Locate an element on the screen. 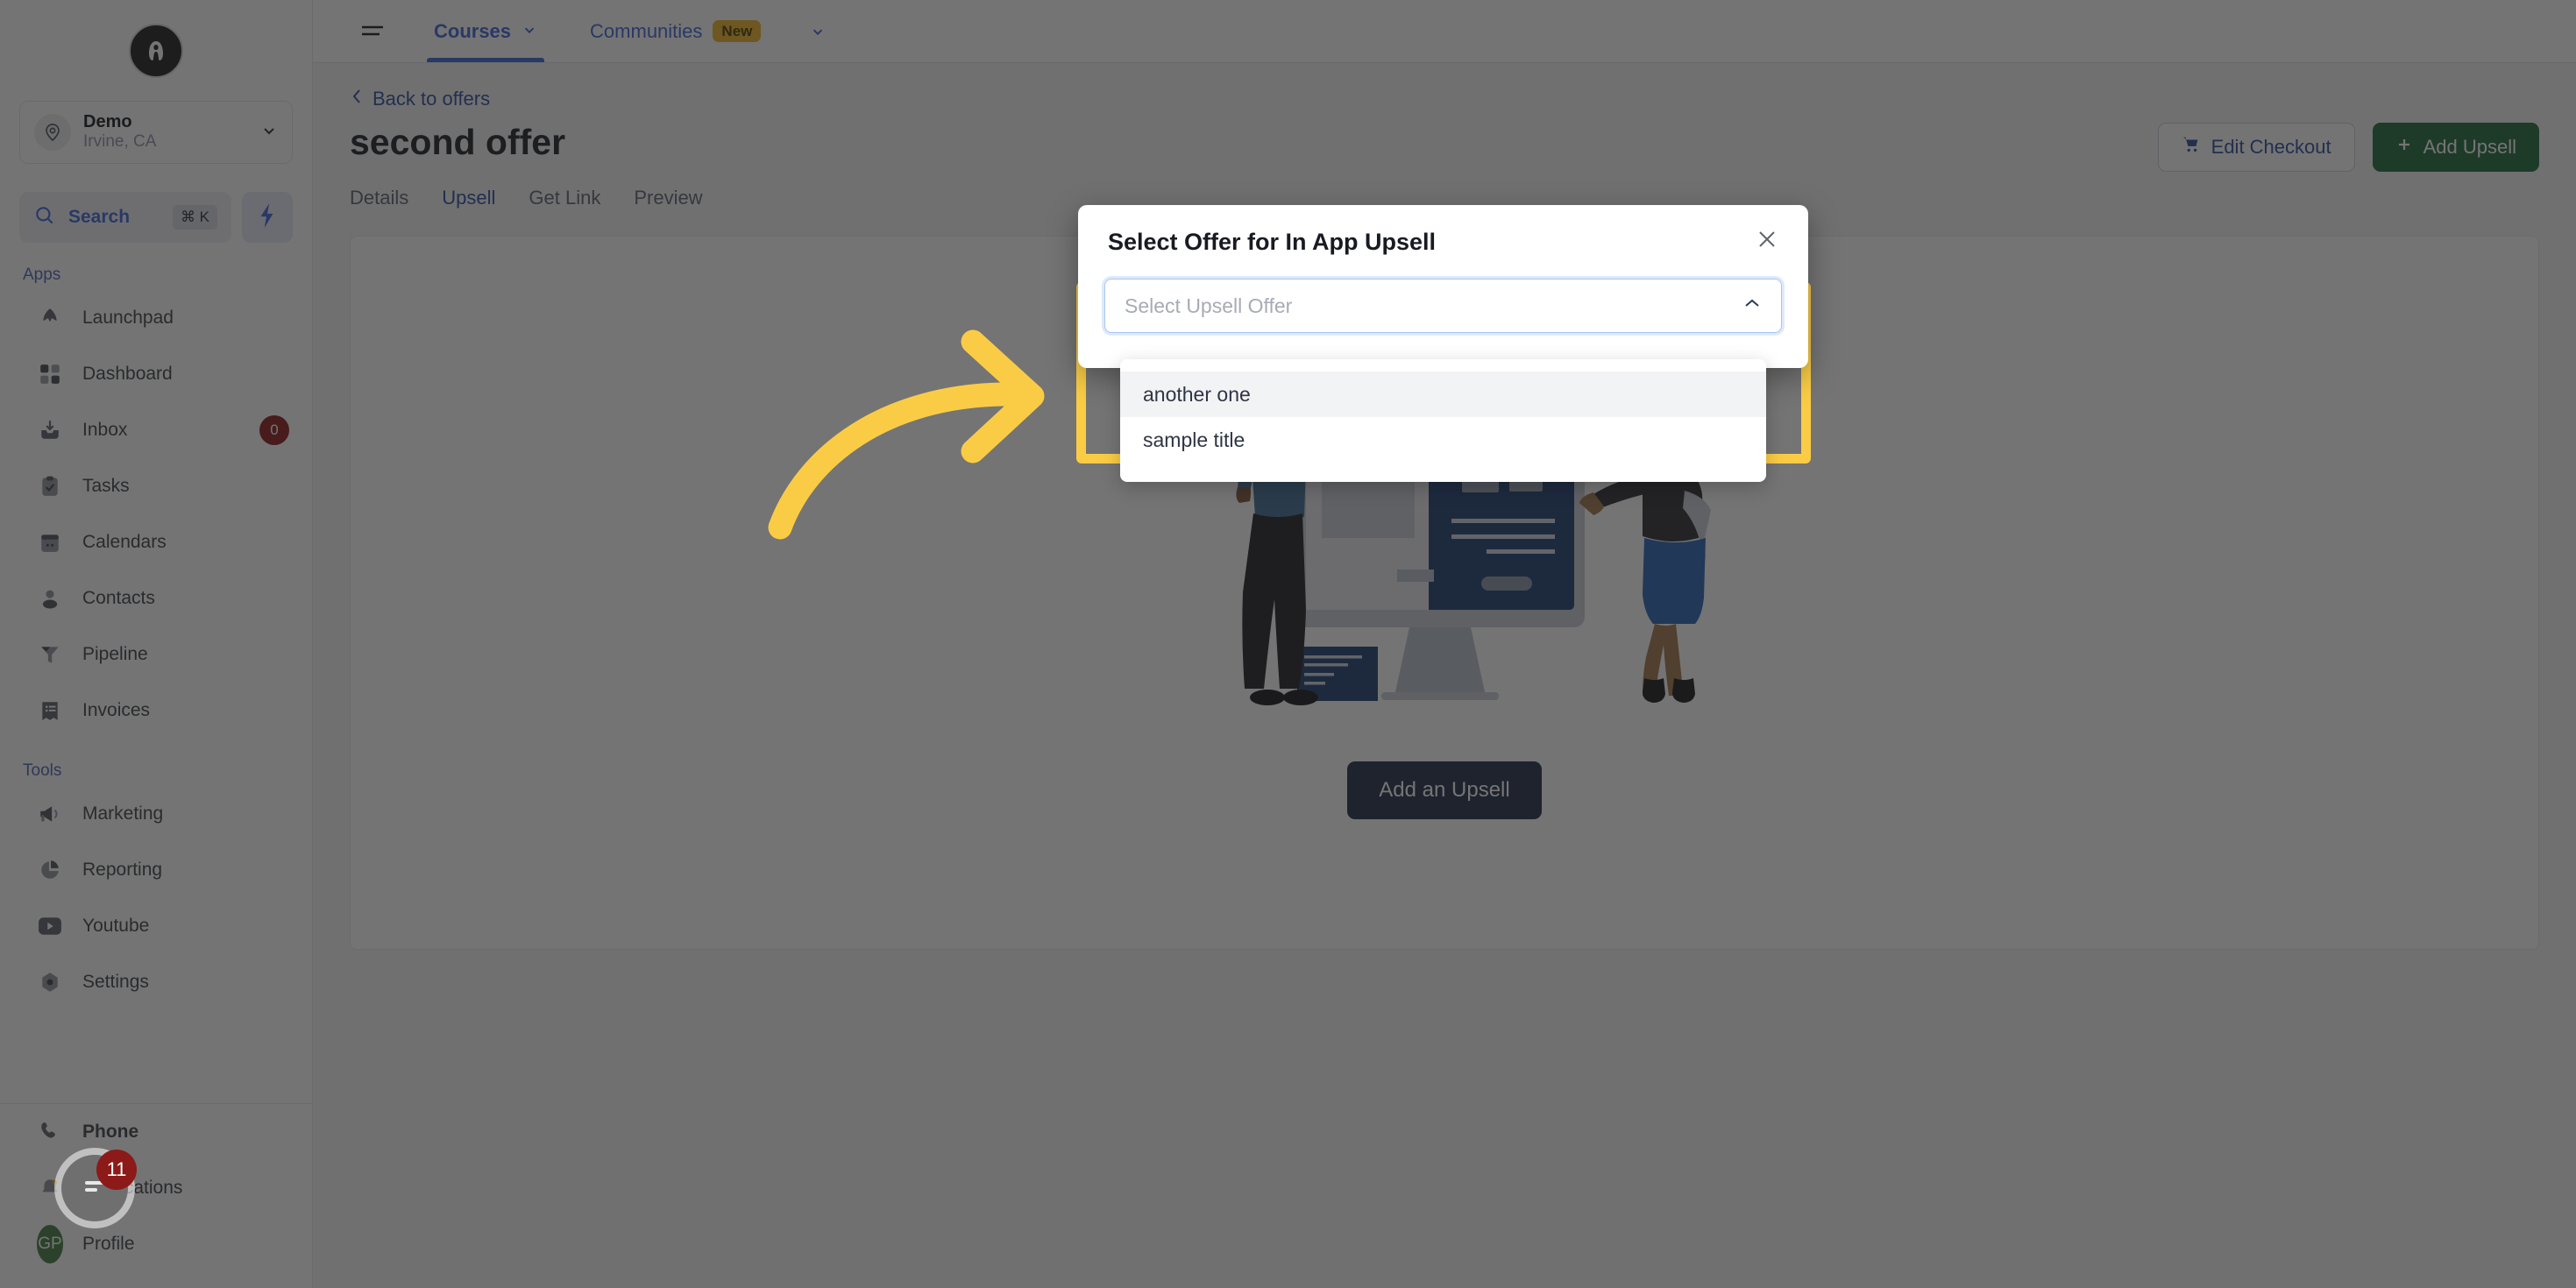  chevron-up-icon is located at coordinates (1752, 305).